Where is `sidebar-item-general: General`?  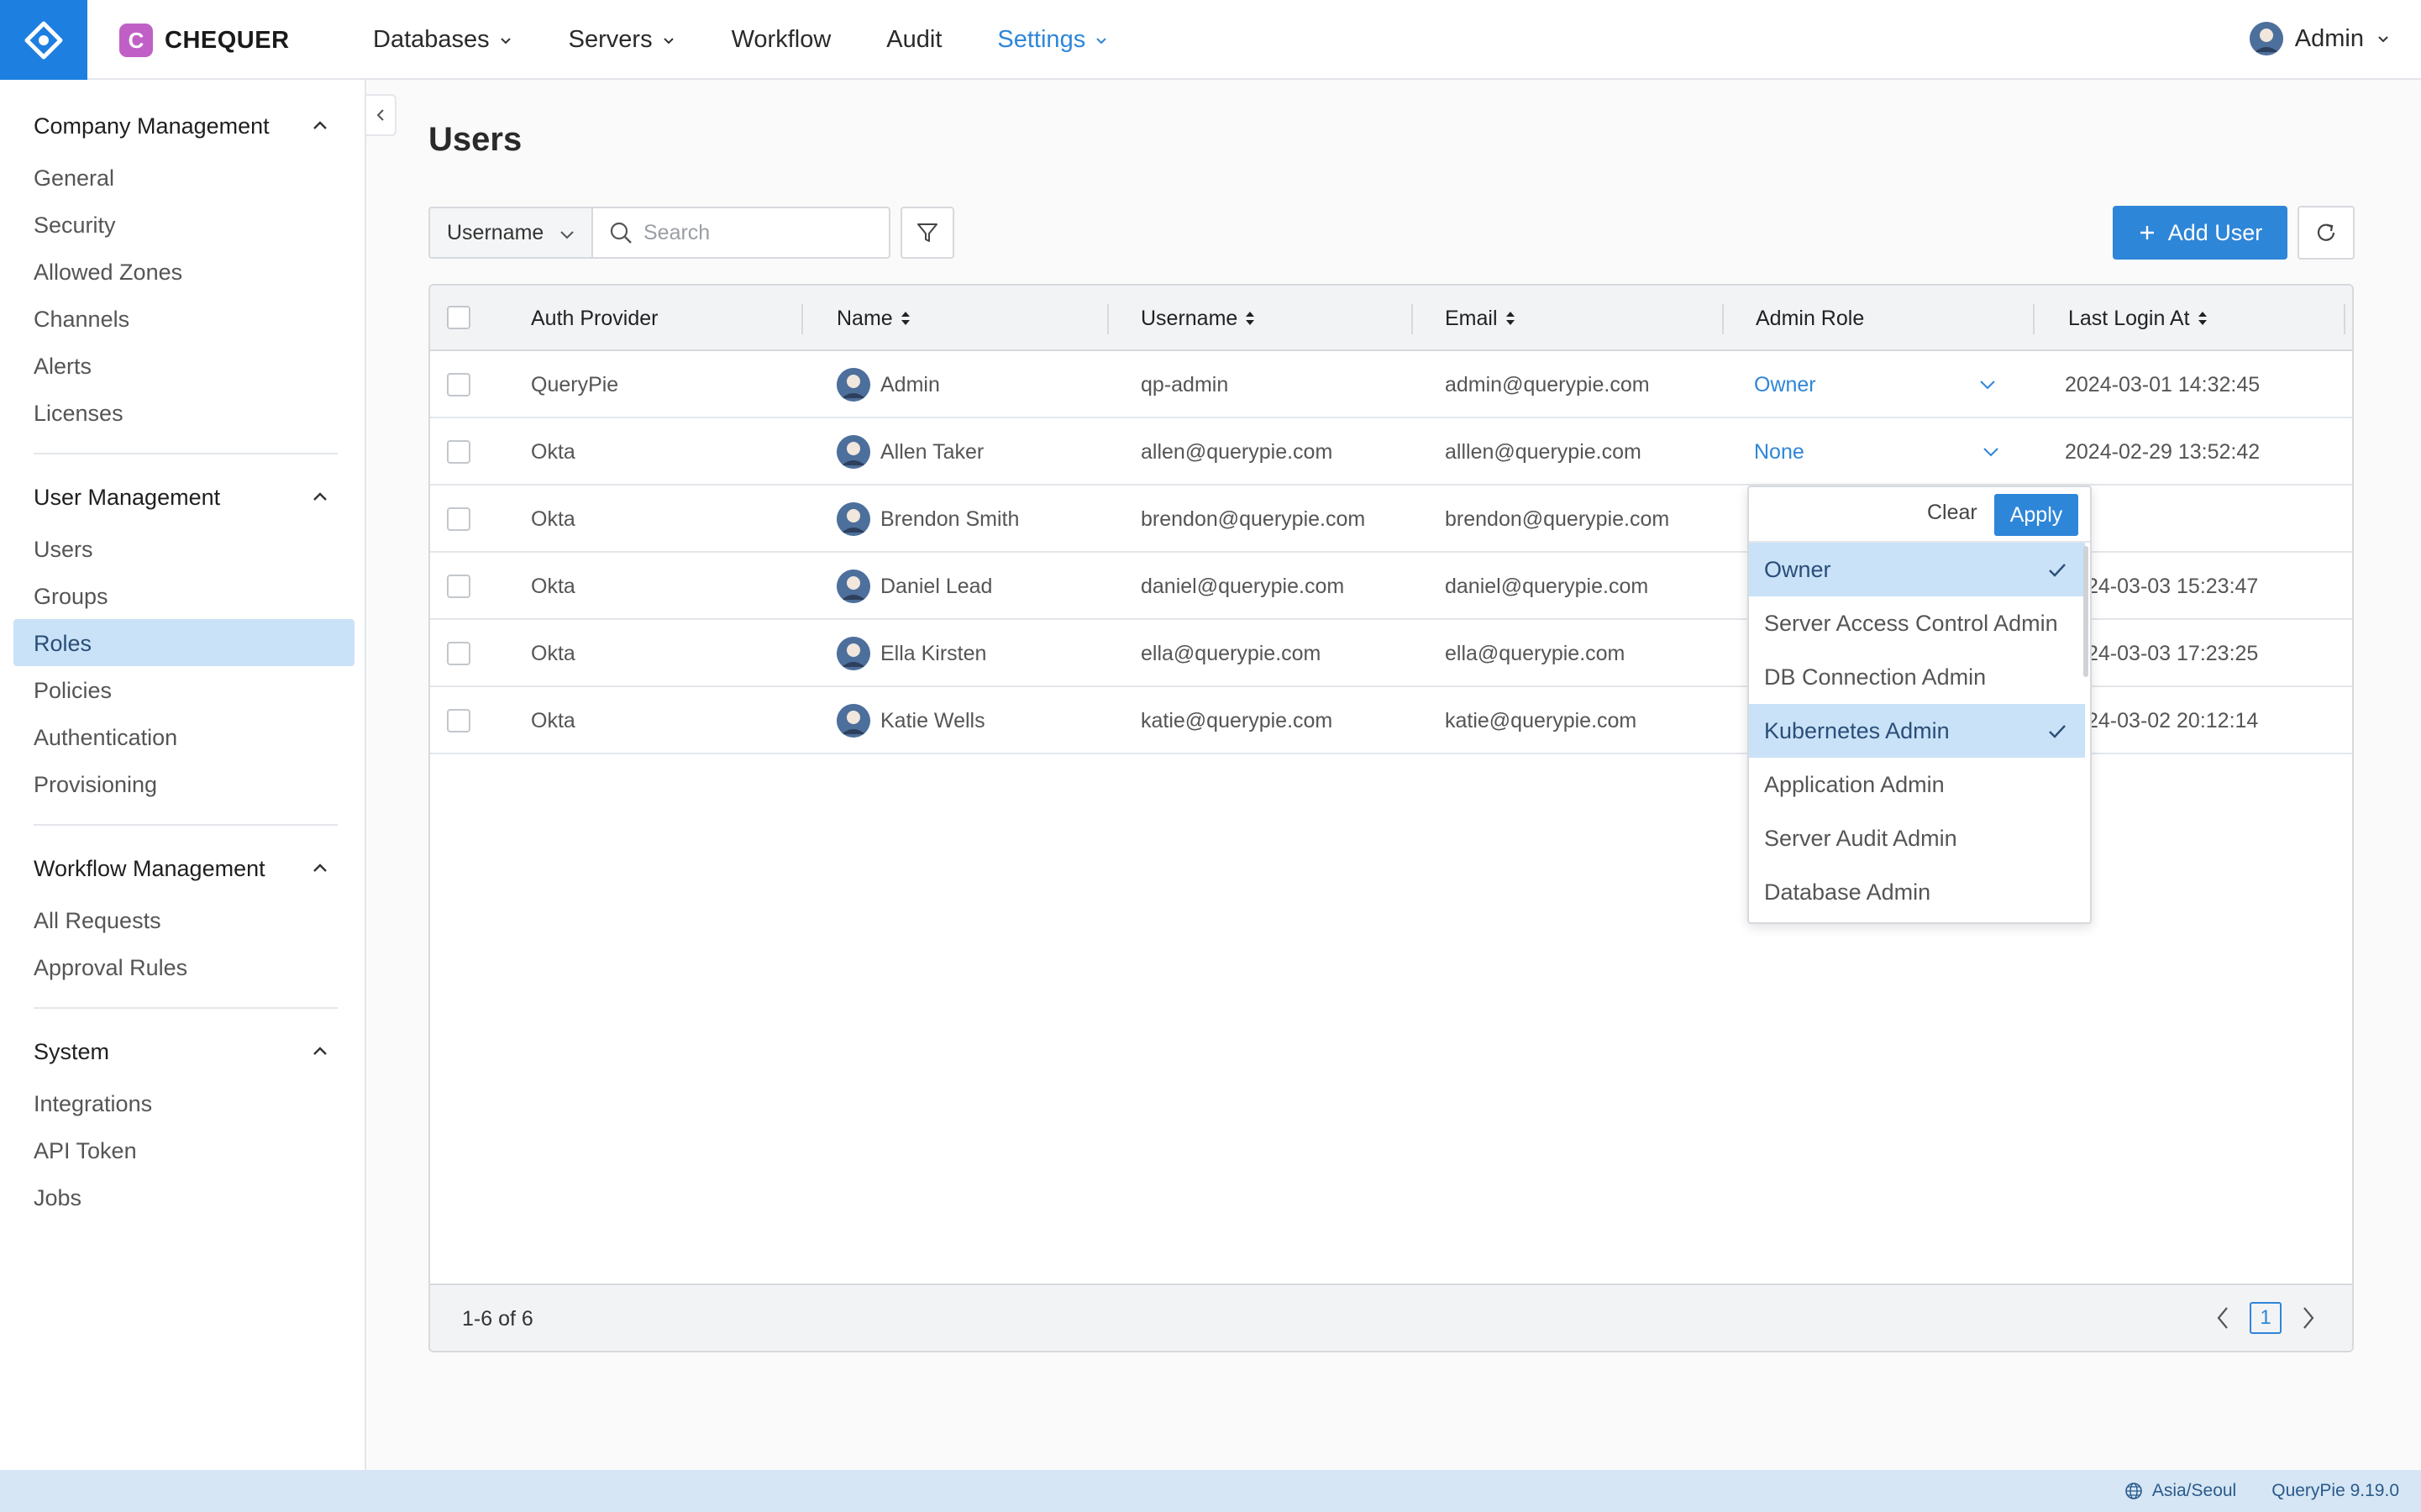
sidebar-item-general: General is located at coordinates (74, 178).